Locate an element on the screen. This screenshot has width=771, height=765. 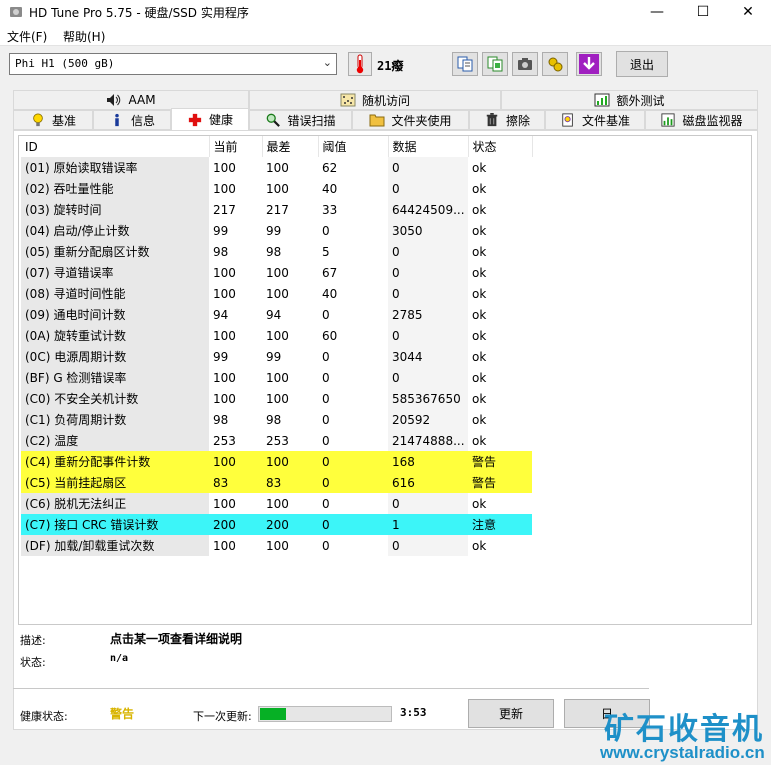
table-header: ID 当前 最差 阈值 数据 状态 is located at coordinates (277, 146).